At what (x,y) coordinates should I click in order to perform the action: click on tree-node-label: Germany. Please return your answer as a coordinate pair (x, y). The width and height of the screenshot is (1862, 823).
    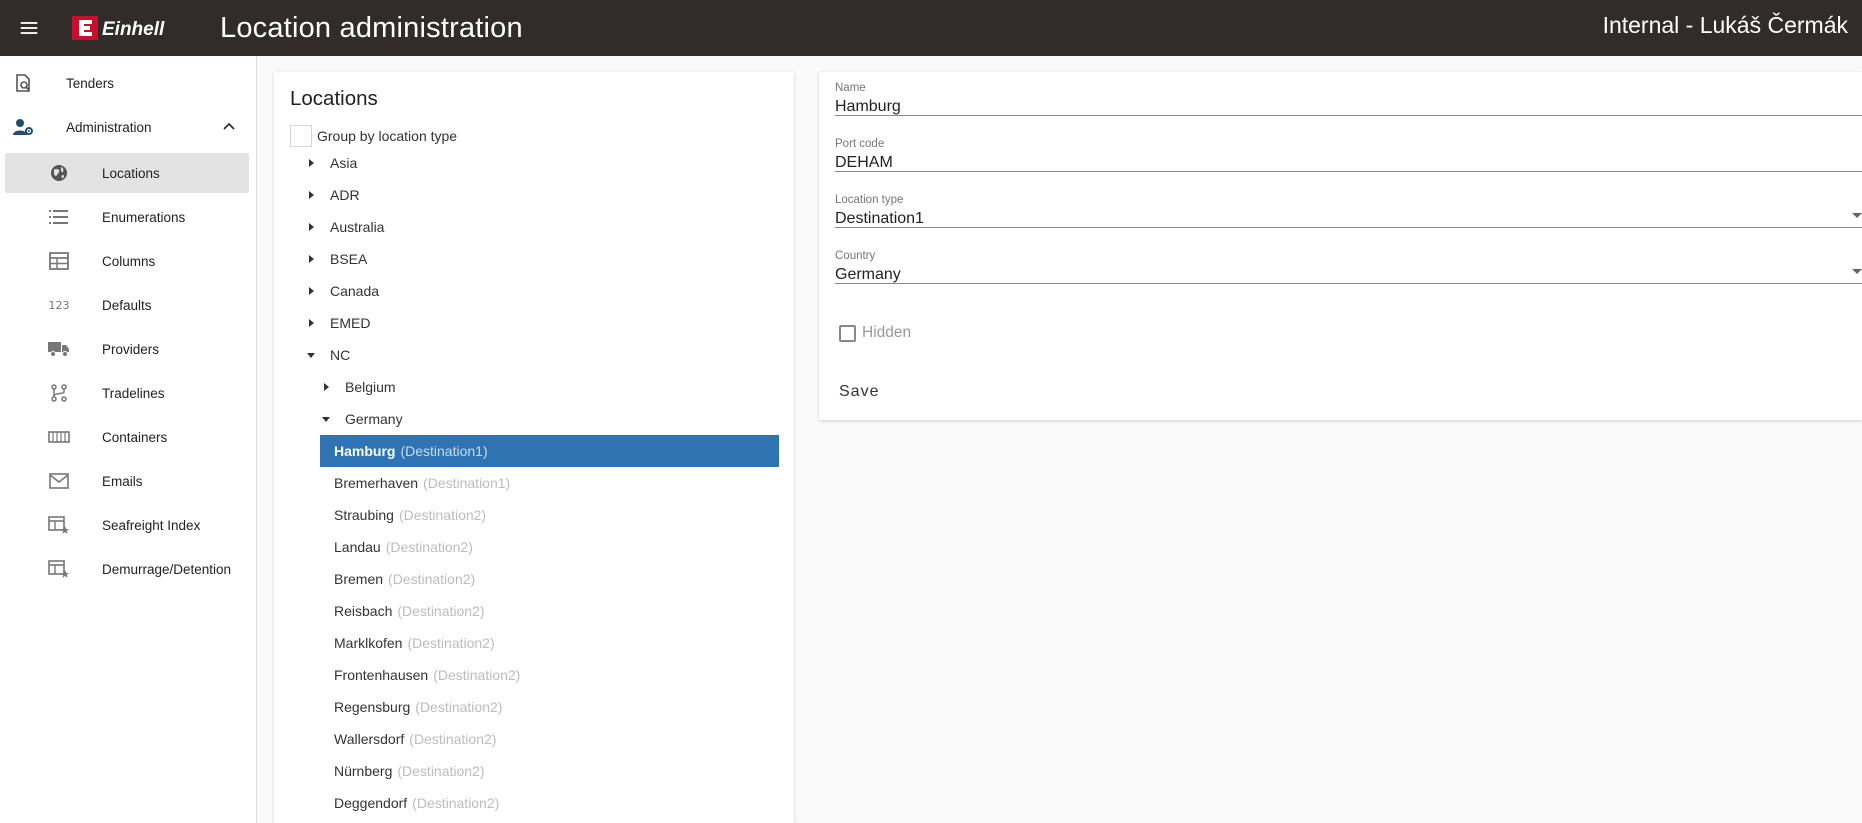
    Looking at the image, I should click on (374, 419).